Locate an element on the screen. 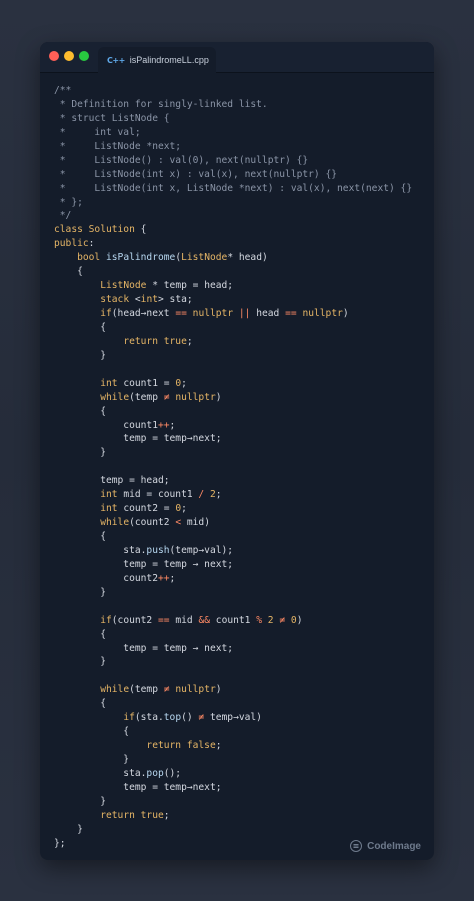  code-token: }; is located at coordinates (60, 843).